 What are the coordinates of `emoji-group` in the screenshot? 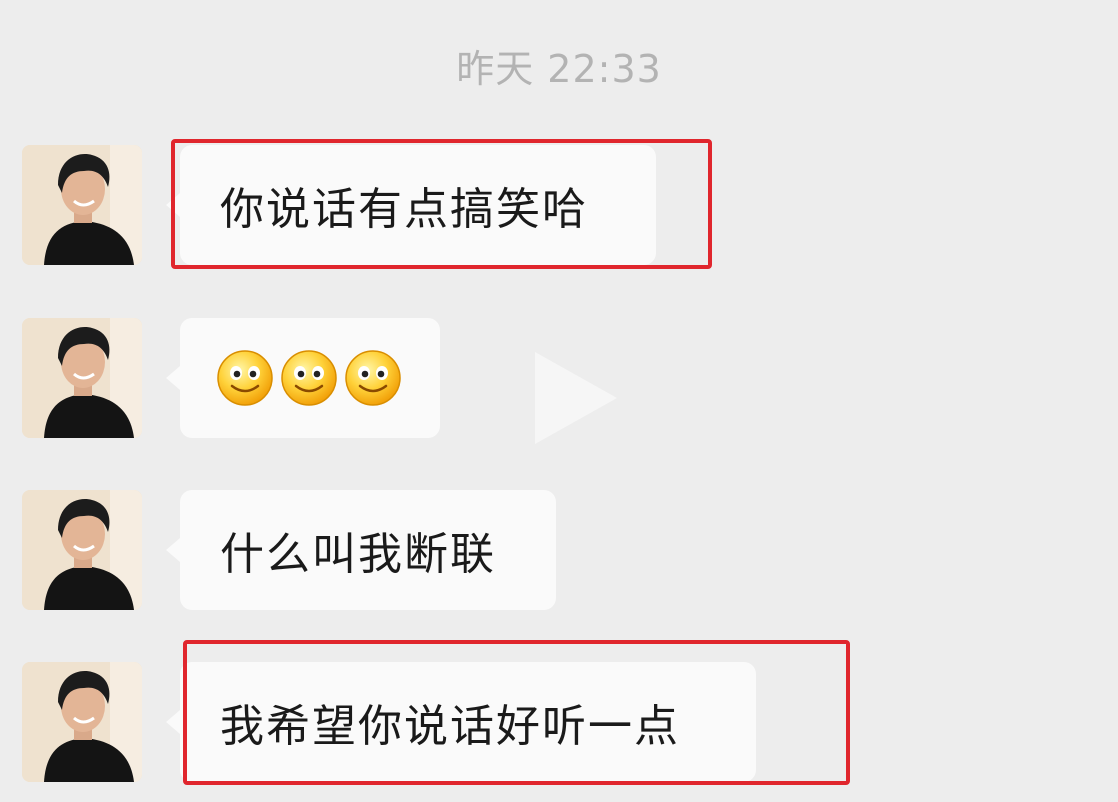 It's located at (309, 378).